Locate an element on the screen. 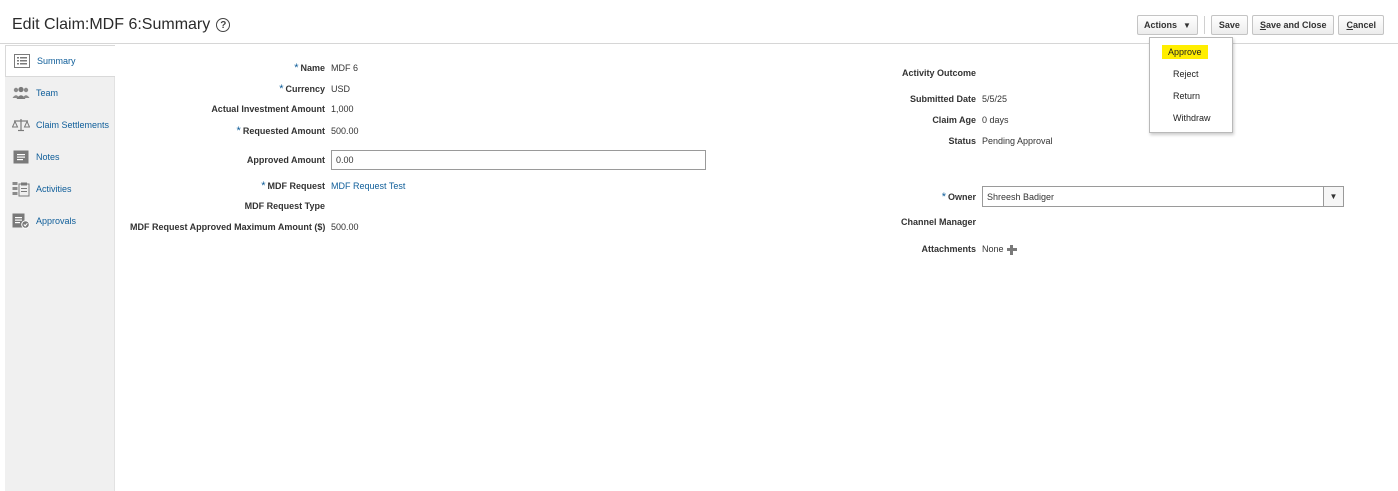 The width and height of the screenshot is (1398, 491). save-button: Save is located at coordinates (1229, 25).